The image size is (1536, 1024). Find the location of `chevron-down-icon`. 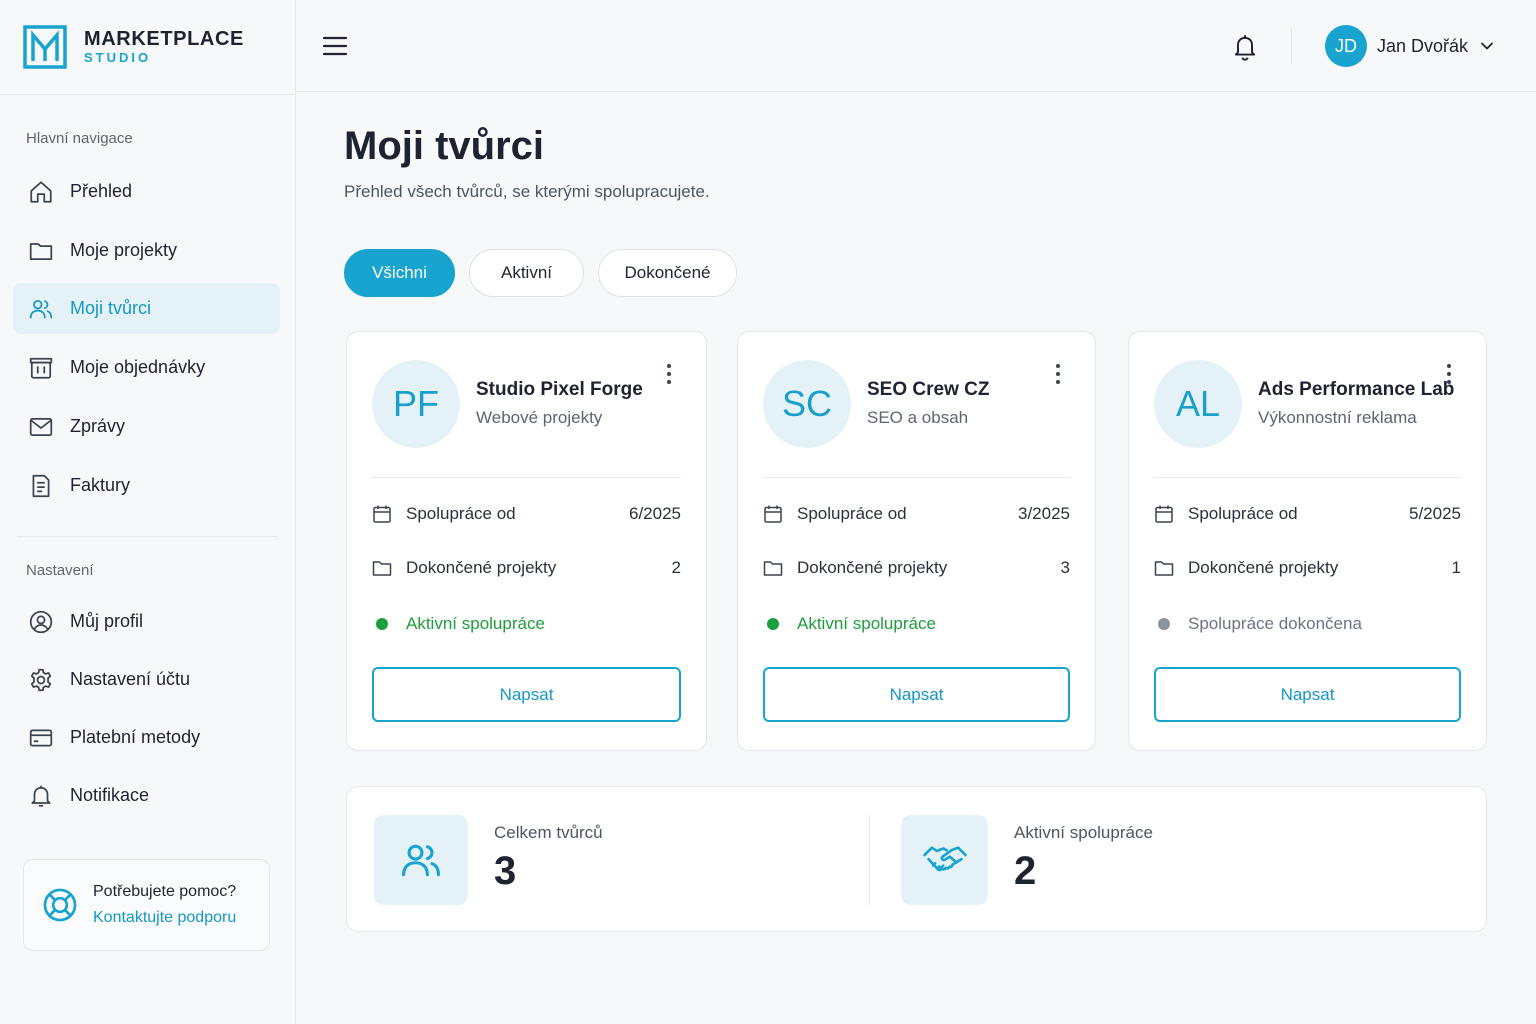

chevron-down-icon is located at coordinates (1487, 46).